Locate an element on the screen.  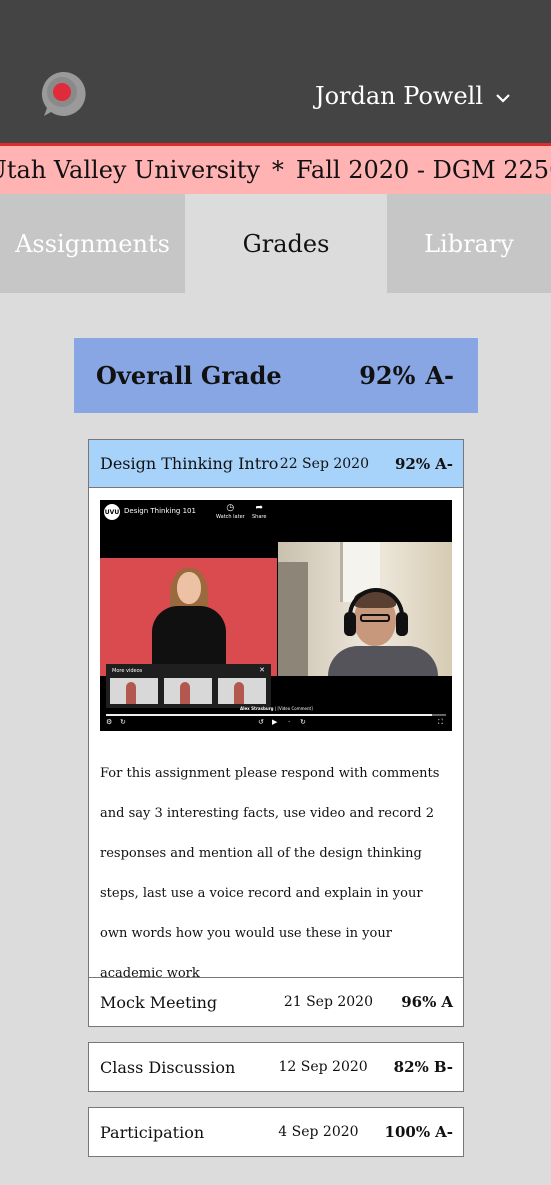
assignment-header: Class Discussion 12 Sep 2020 82% B- is located at coordinates (276, 1067).